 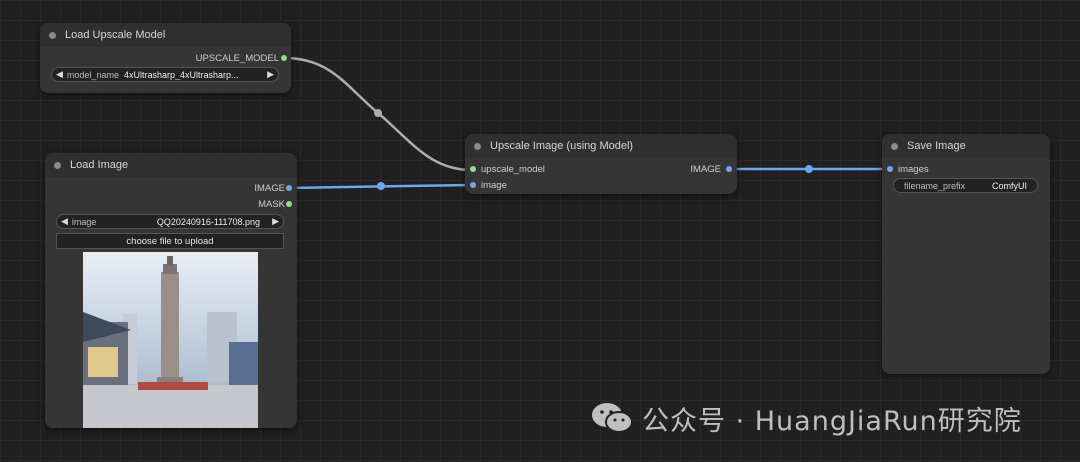 I want to click on node-header: Load Upscale Model, so click(x=165, y=35).